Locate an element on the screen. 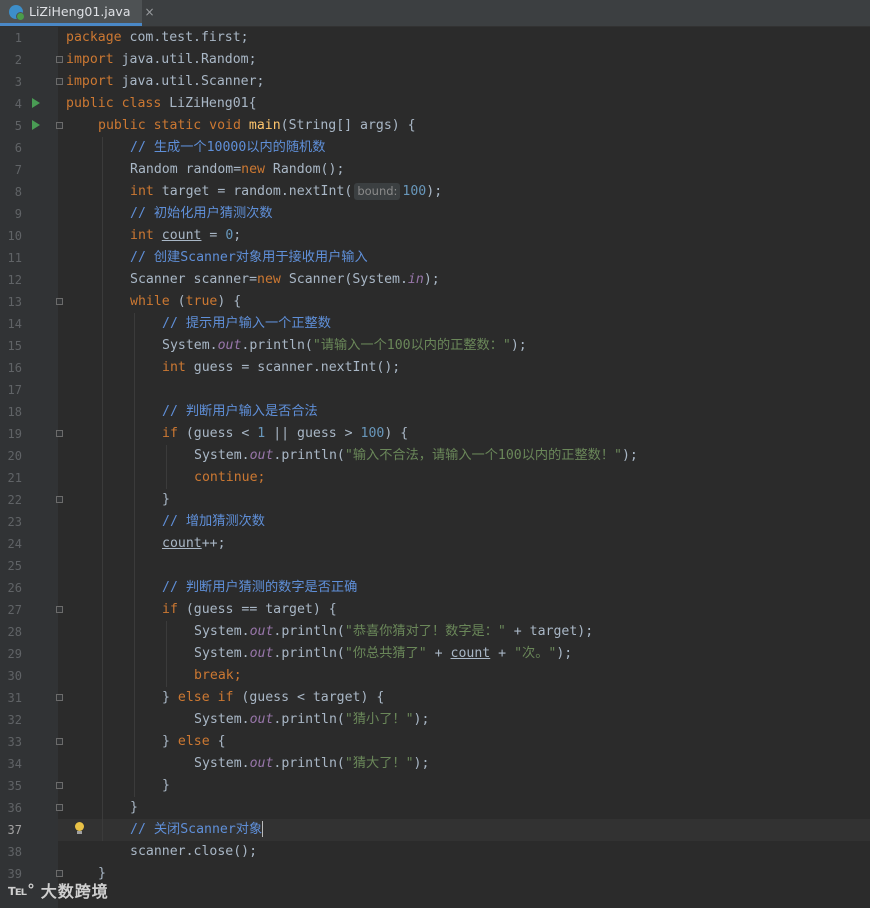 This screenshot has width=870, height=908. line-number: 31 is located at coordinates (14, 698).